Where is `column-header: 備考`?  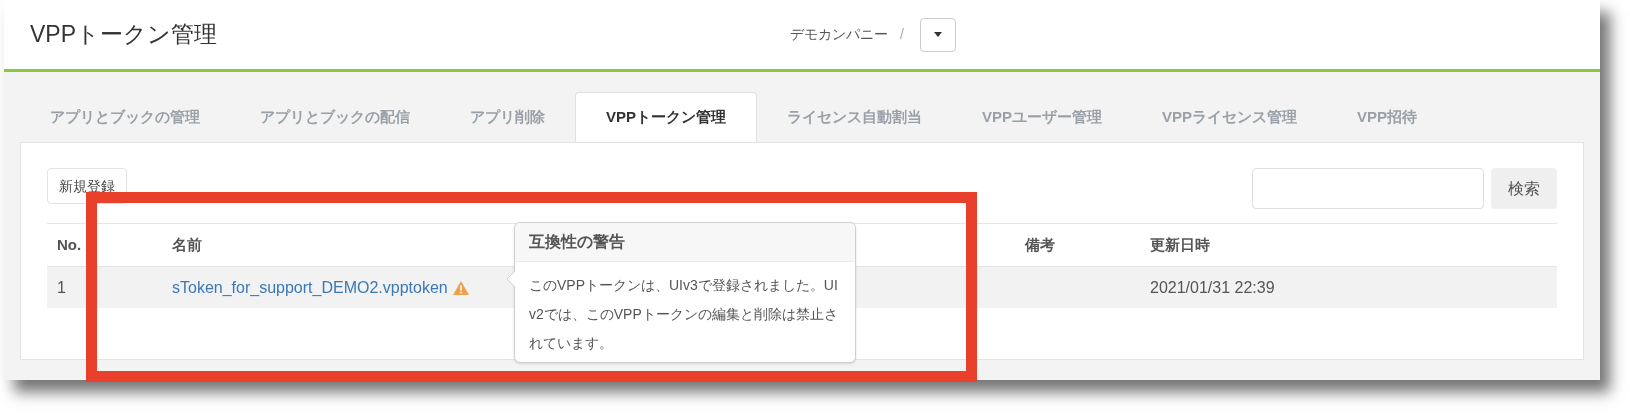
column-header: 備考 is located at coordinates (1040, 244).